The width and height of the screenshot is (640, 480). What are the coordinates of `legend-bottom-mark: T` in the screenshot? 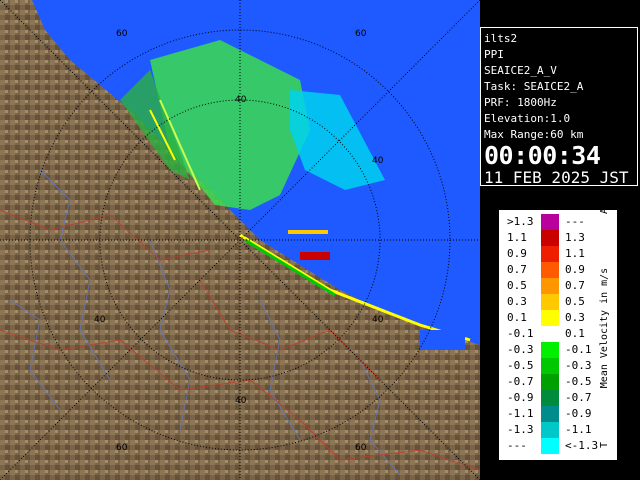 It's located at (604, 444).